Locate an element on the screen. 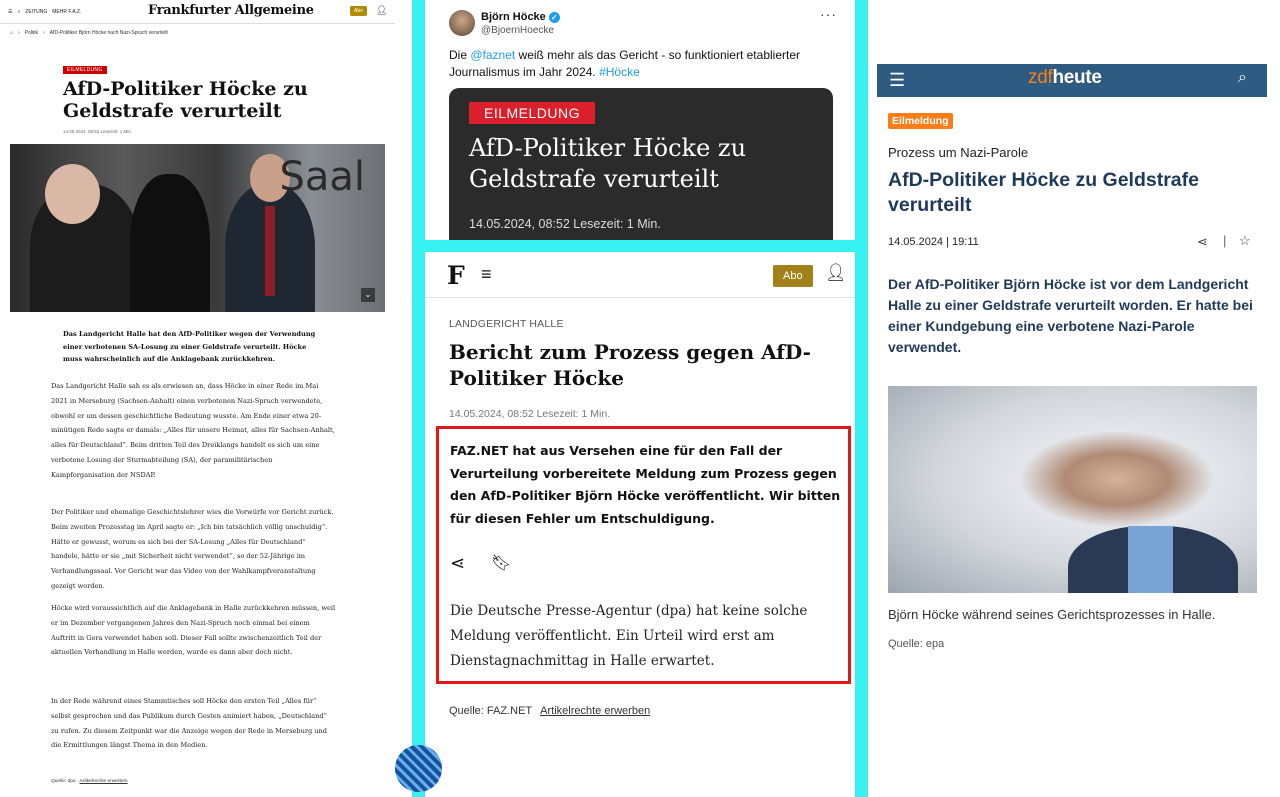 This screenshot has width=1280, height=797. article-kicker: Prozess um Nazi-Parole is located at coordinates (958, 152).